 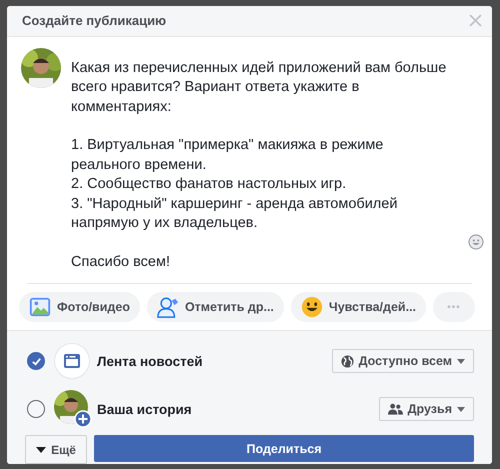 What do you see at coordinates (145, 409) in the screenshot?
I see `destination-label: Ваша история` at bounding box center [145, 409].